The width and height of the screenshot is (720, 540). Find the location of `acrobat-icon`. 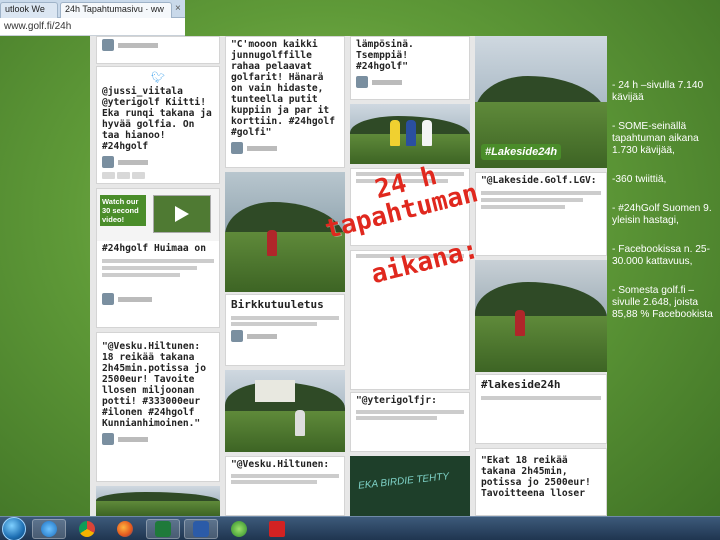

acrobat-icon is located at coordinates (277, 529).